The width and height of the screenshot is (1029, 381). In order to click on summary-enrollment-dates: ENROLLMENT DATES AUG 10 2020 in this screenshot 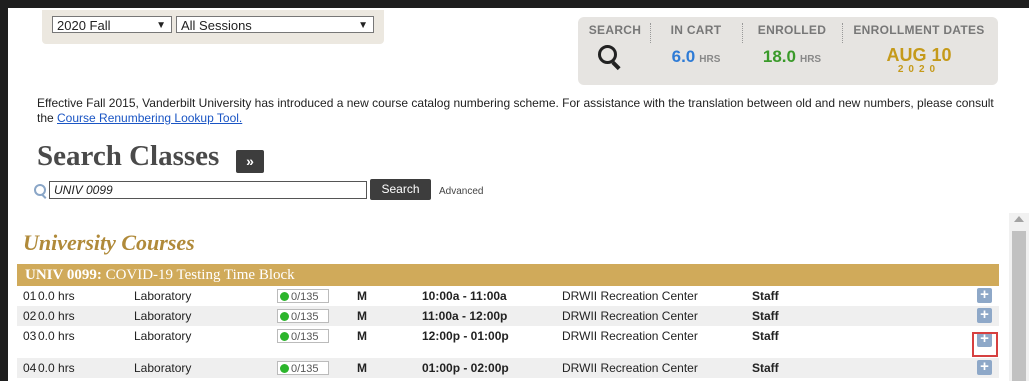, I will do `click(919, 51)`.